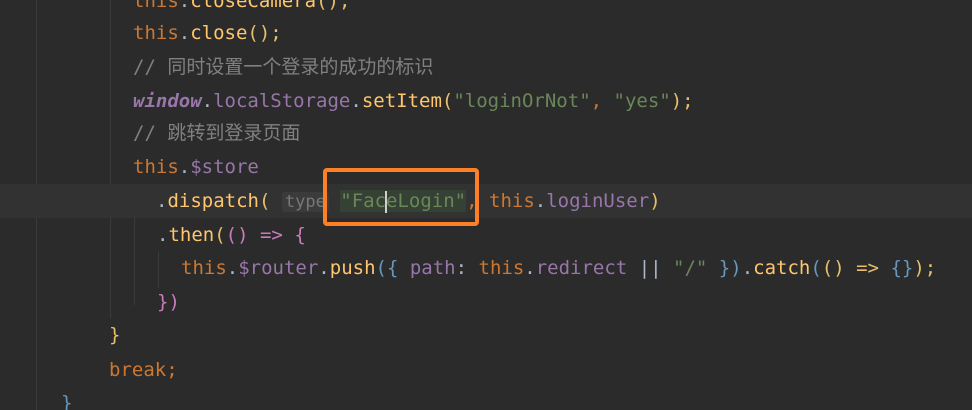 This screenshot has height=410, width=972. What do you see at coordinates (168, 302) in the screenshot?
I see `code-line-then-close: })` at bounding box center [168, 302].